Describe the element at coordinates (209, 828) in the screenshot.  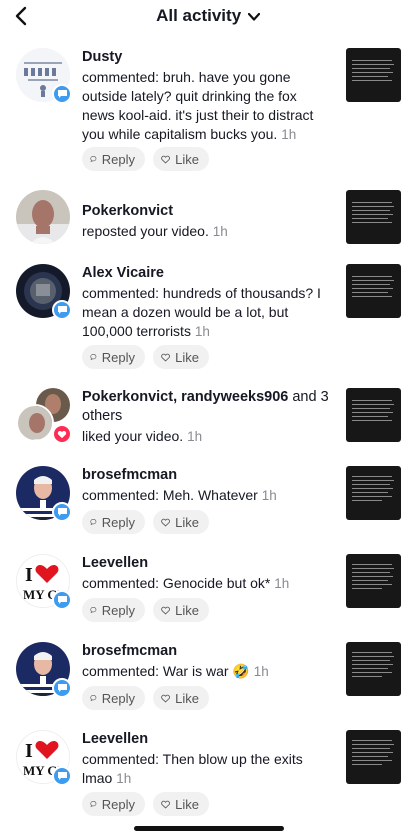
I see `home-indicator` at that location.